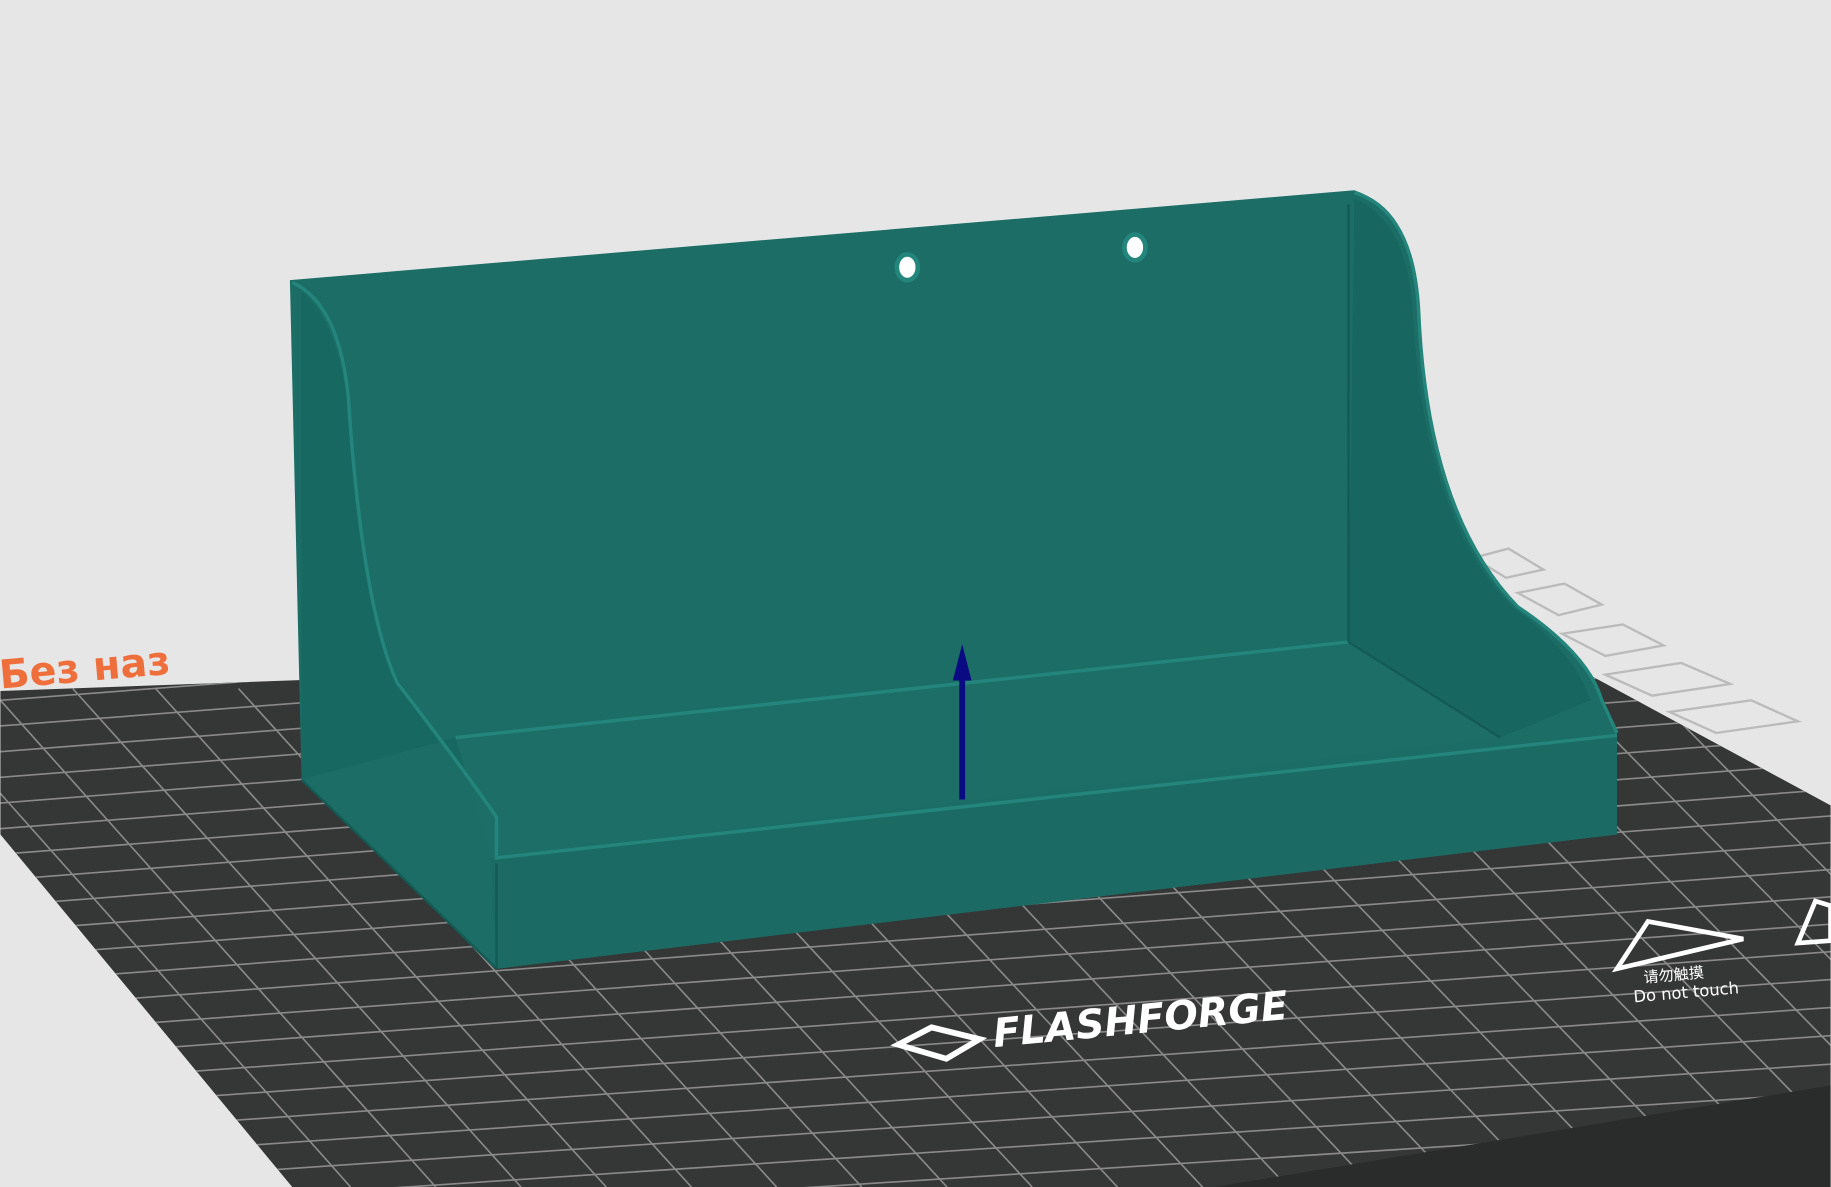  I want to click on model-right-side, so click(1469, 468).